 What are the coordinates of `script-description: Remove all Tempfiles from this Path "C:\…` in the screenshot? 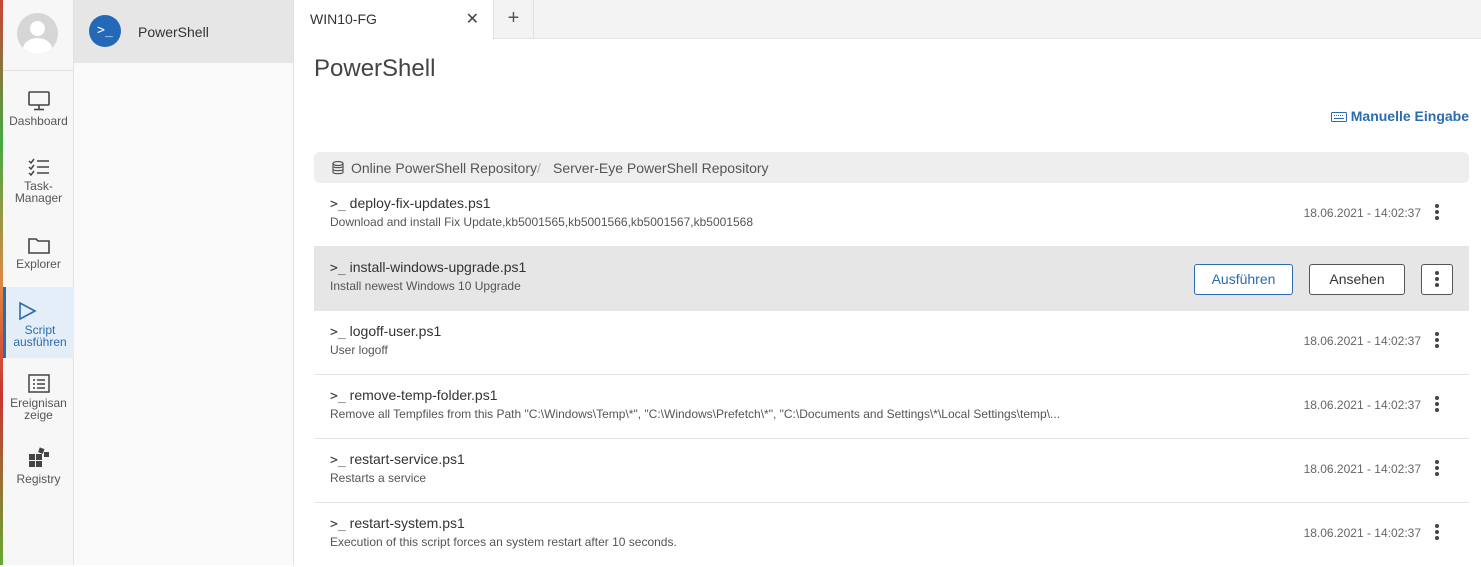 It's located at (695, 414).